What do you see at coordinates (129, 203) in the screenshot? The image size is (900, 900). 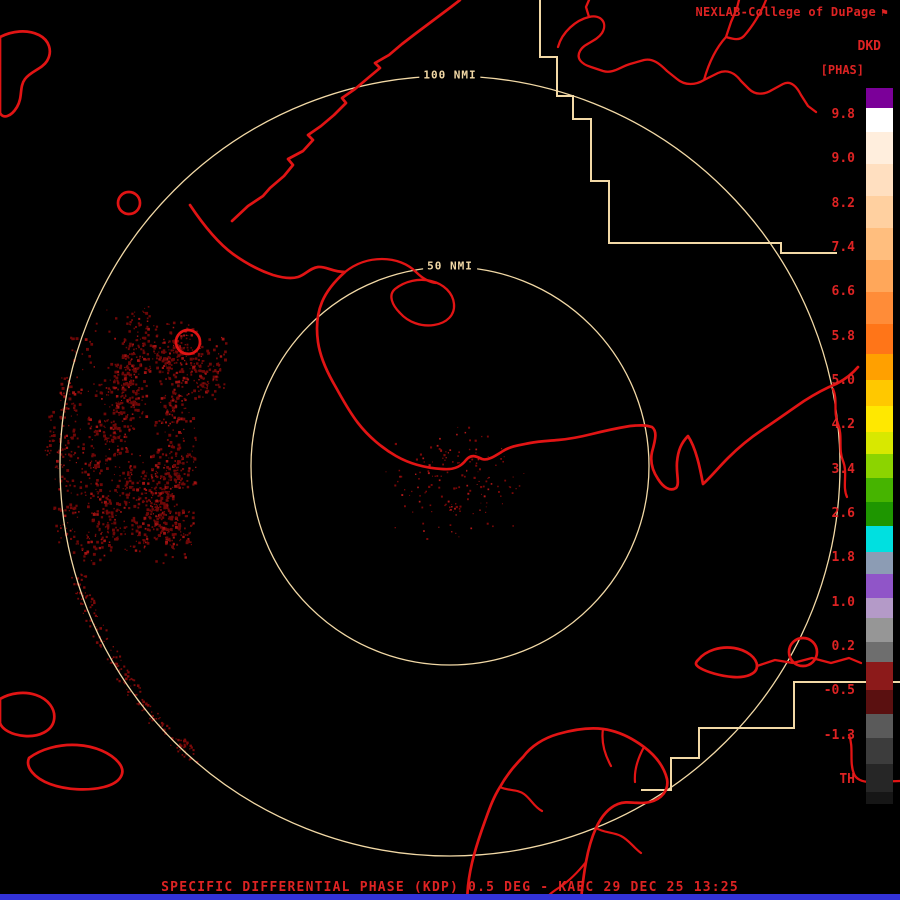 I see `small-circle-feature-northwest` at bounding box center [129, 203].